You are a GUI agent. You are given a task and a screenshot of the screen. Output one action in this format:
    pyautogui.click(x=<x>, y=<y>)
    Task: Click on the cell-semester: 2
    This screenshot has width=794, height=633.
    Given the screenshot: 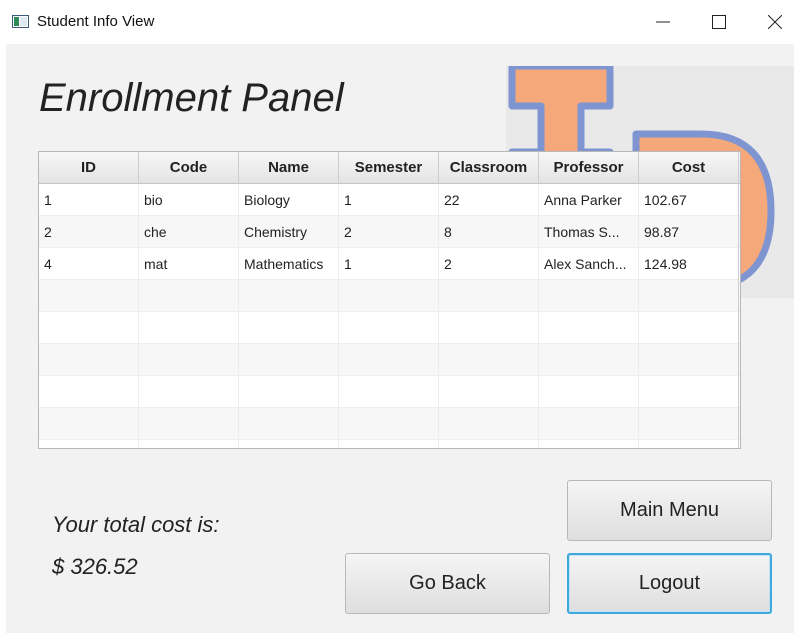 What is the action you would take?
    pyautogui.click(x=389, y=232)
    